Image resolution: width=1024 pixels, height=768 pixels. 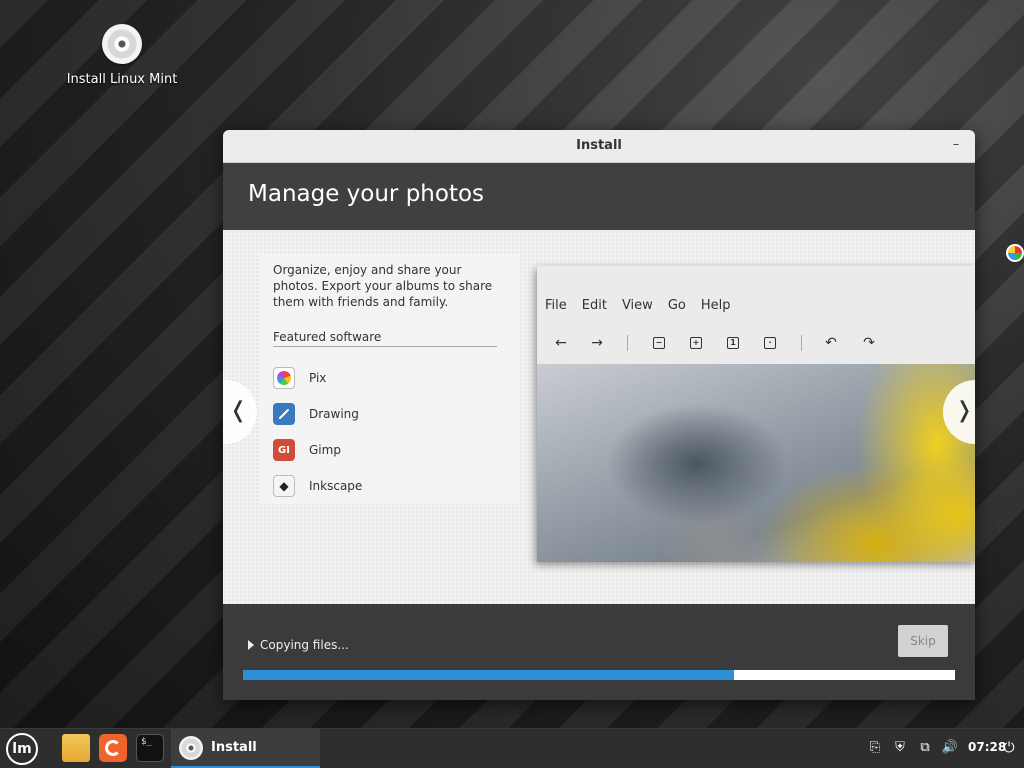 What do you see at coordinates (923, 641) in the screenshot?
I see `skip-button: Skip` at bounding box center [923, 641].